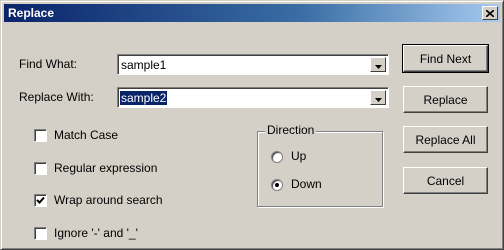  What do you see at coordinates (144, 98) in the screenshot?
I see `replace-with-value: sample2` at bounding box center [144, 98].